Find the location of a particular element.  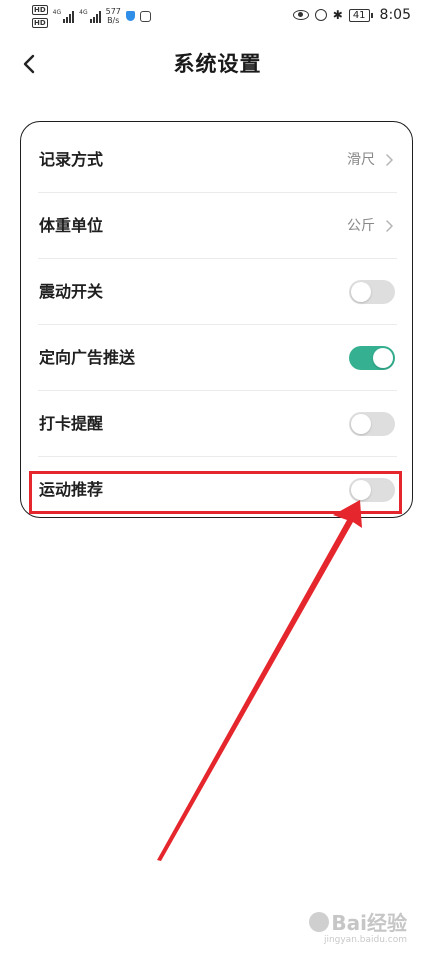

watermark-sub: jingyan.baidu.com is located at coordinates (365, 940).